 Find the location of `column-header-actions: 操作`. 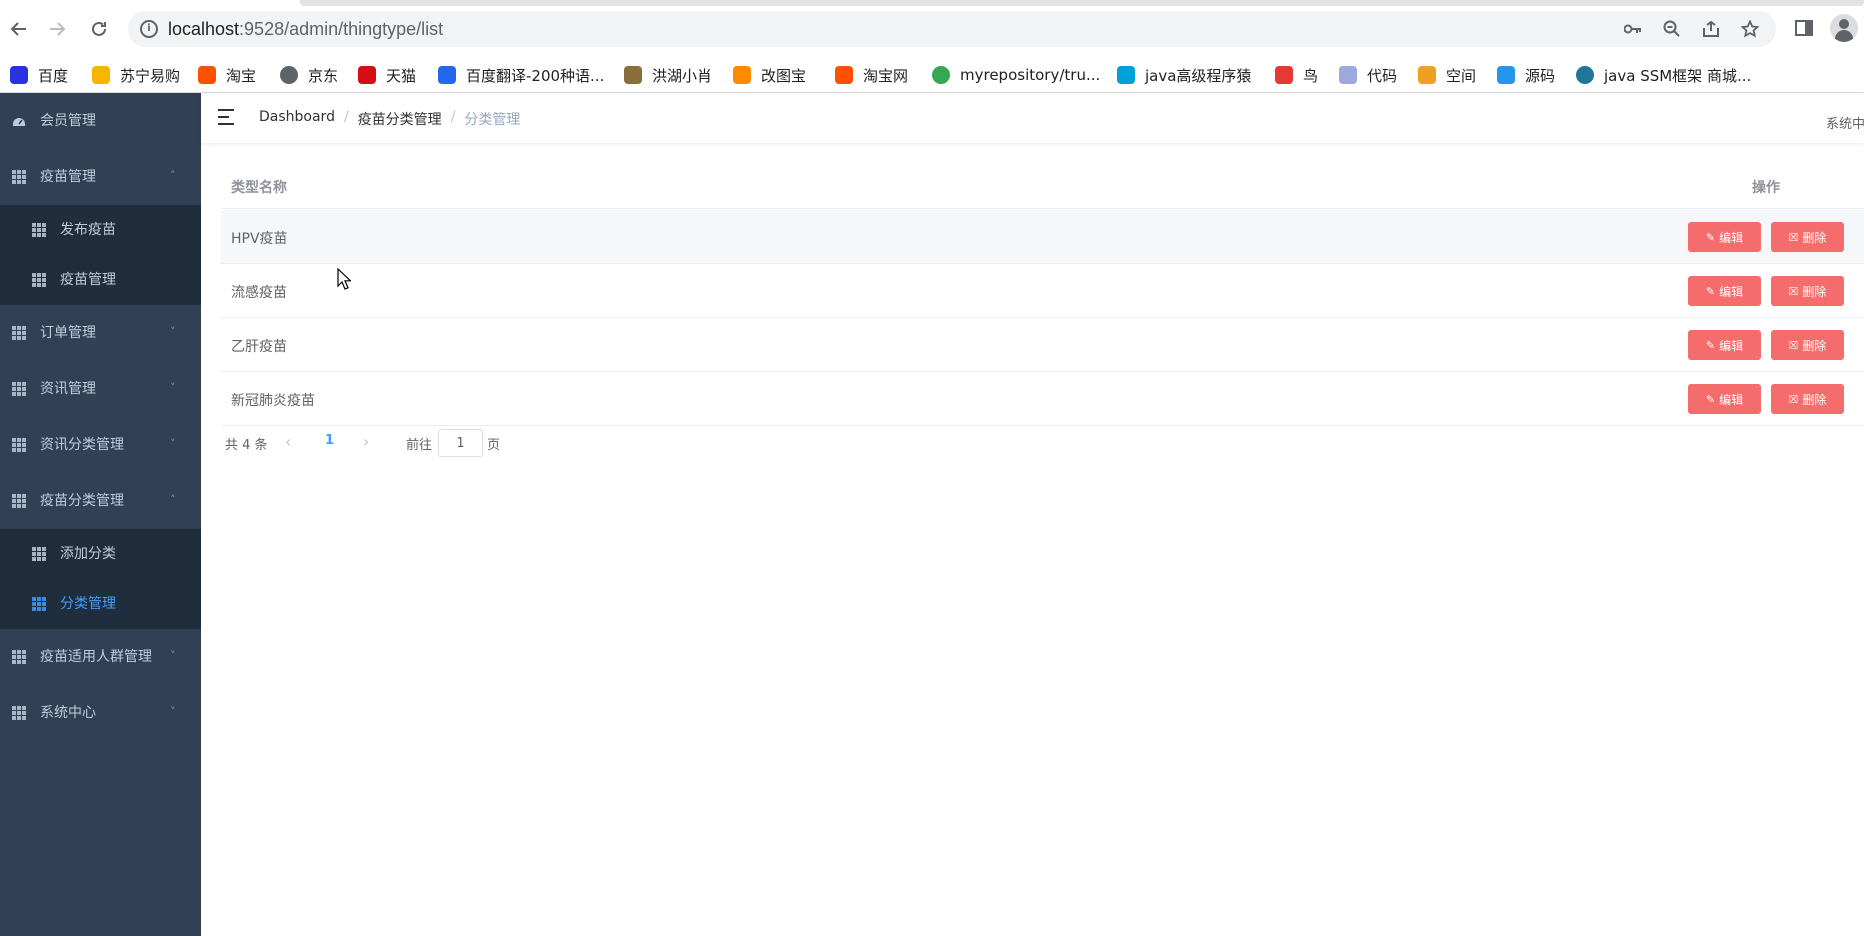

column-header-actions: 操作 is located at coordinates (1766, 188).